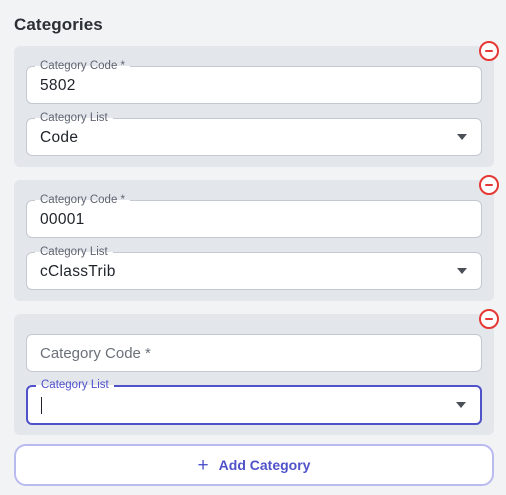 The height and width of the screenshot is (495, 506). I want to click on category-code-value: 5802, so click(58, 85).